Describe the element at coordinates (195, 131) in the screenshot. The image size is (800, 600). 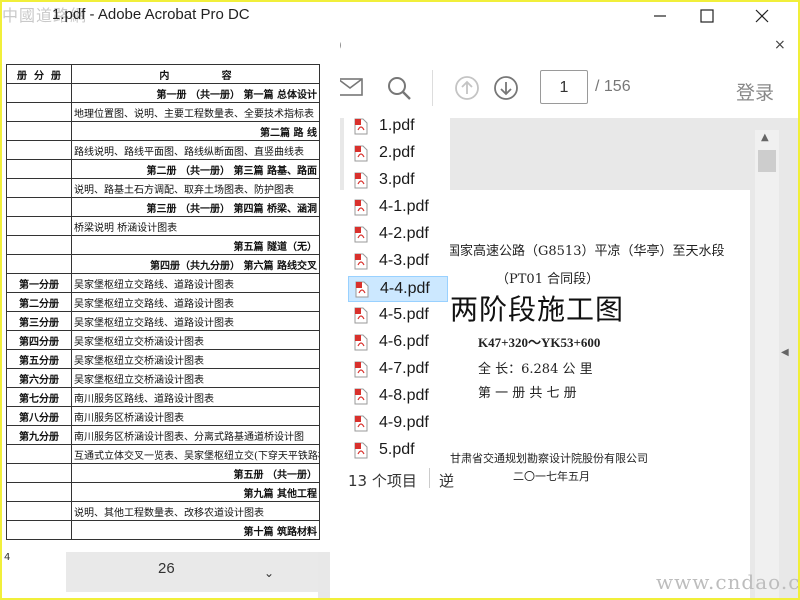
I see `row-content-cell: 第二篇 路 线` at that location.